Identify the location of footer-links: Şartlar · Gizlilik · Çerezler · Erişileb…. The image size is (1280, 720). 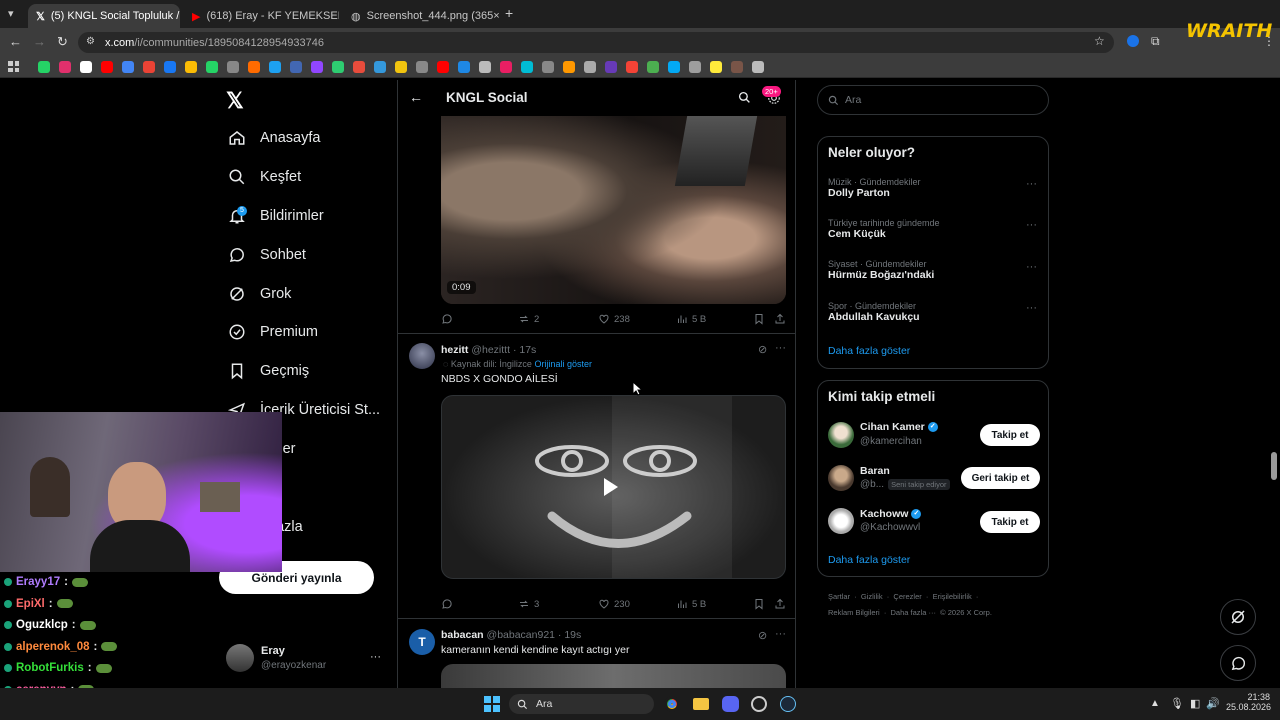
(903, 596).